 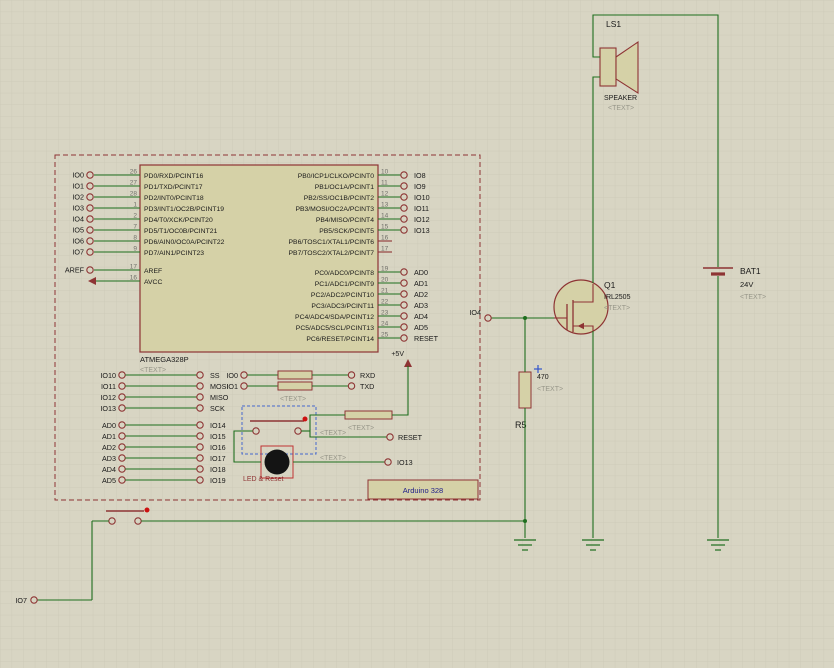 I want to click on plus5v-label: +5V, so click(x=397, y=354).